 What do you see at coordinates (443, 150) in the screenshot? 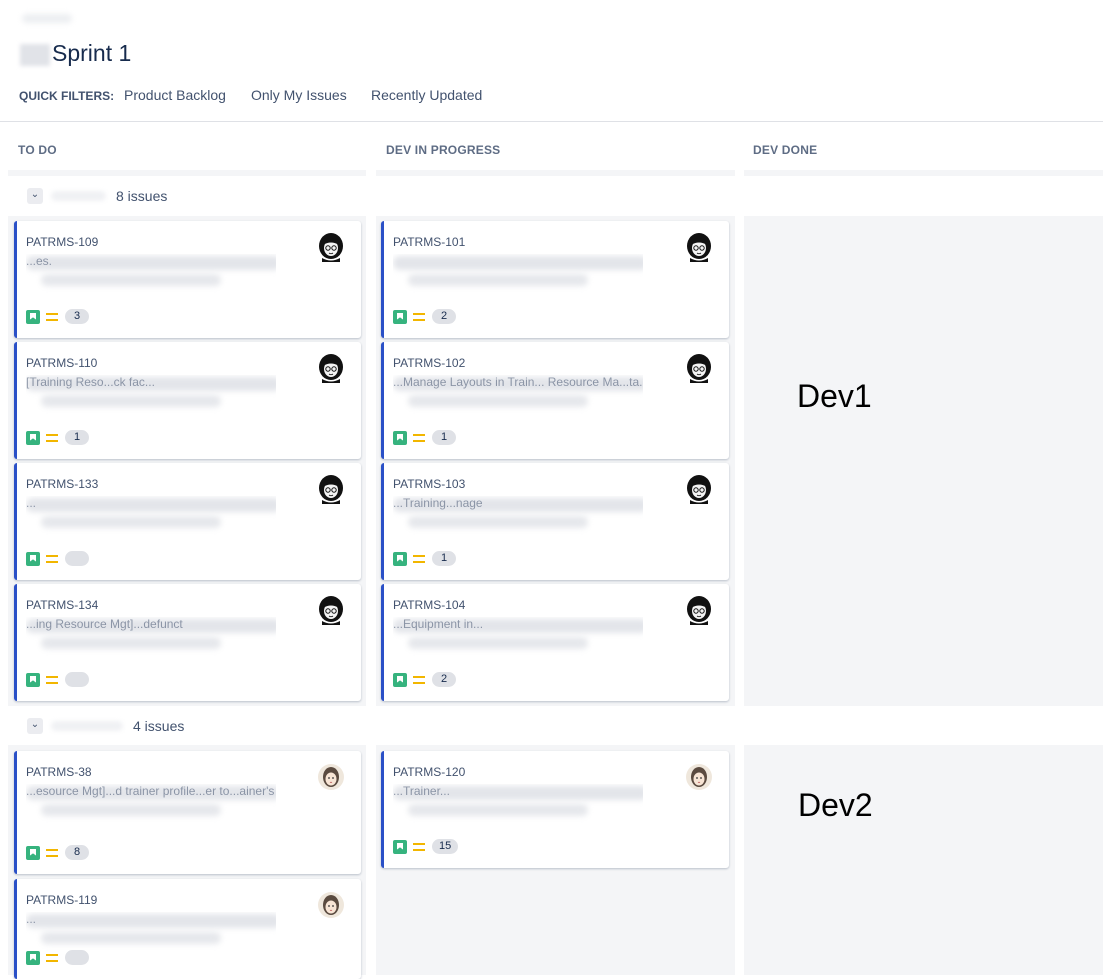
I see `column-header-dev-in-progress: DEV IN PROGRESS` at bounding box center [443, 150].